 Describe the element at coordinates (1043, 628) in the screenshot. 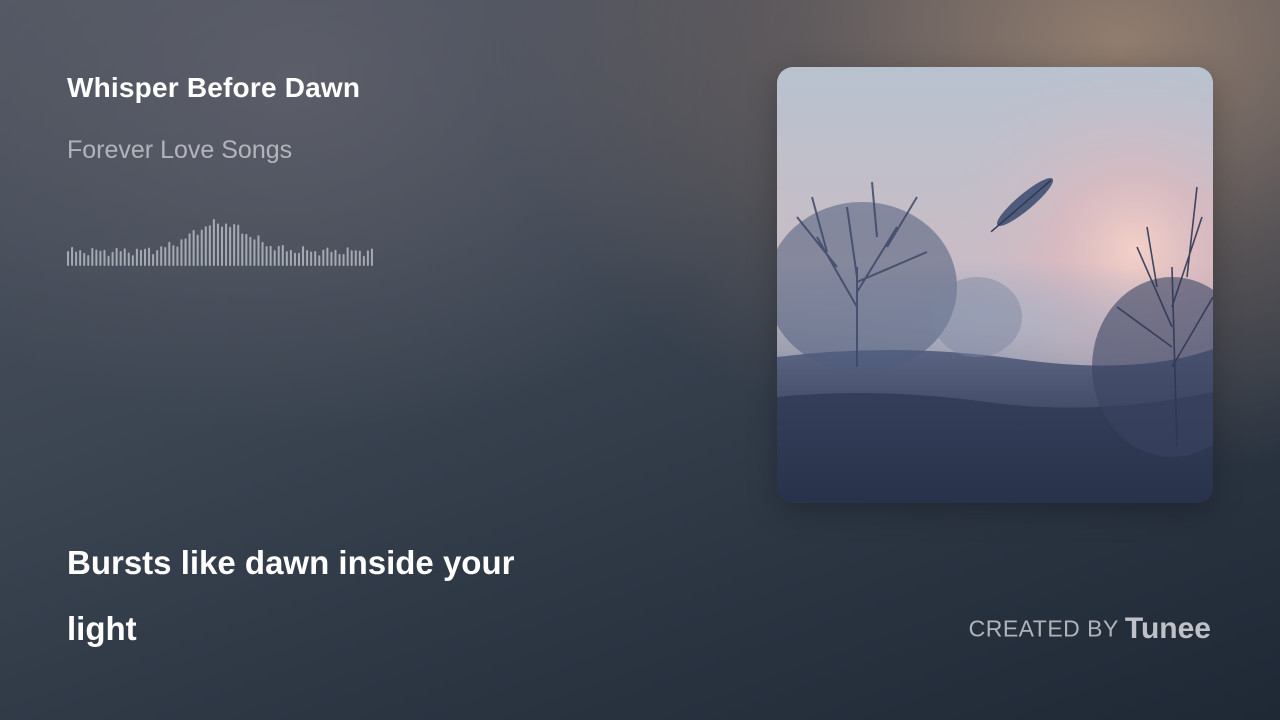

I see `credit-prefix: CREATED BY` at that location.